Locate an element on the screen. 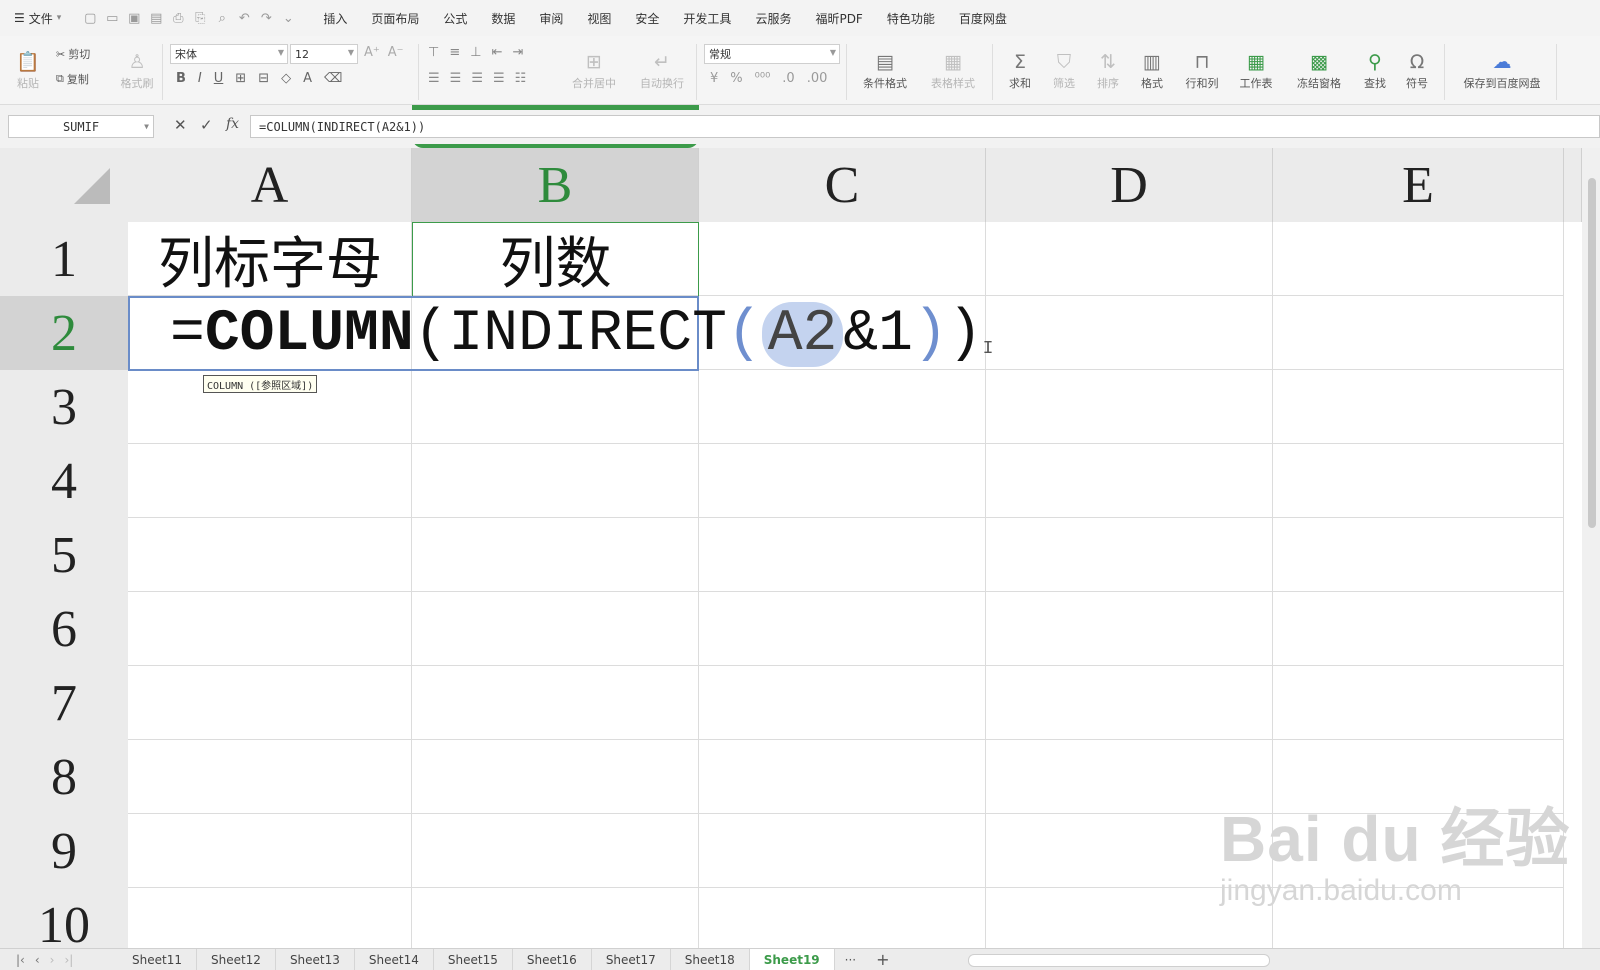  bold-icon: B is located at coordinates (181, 78).